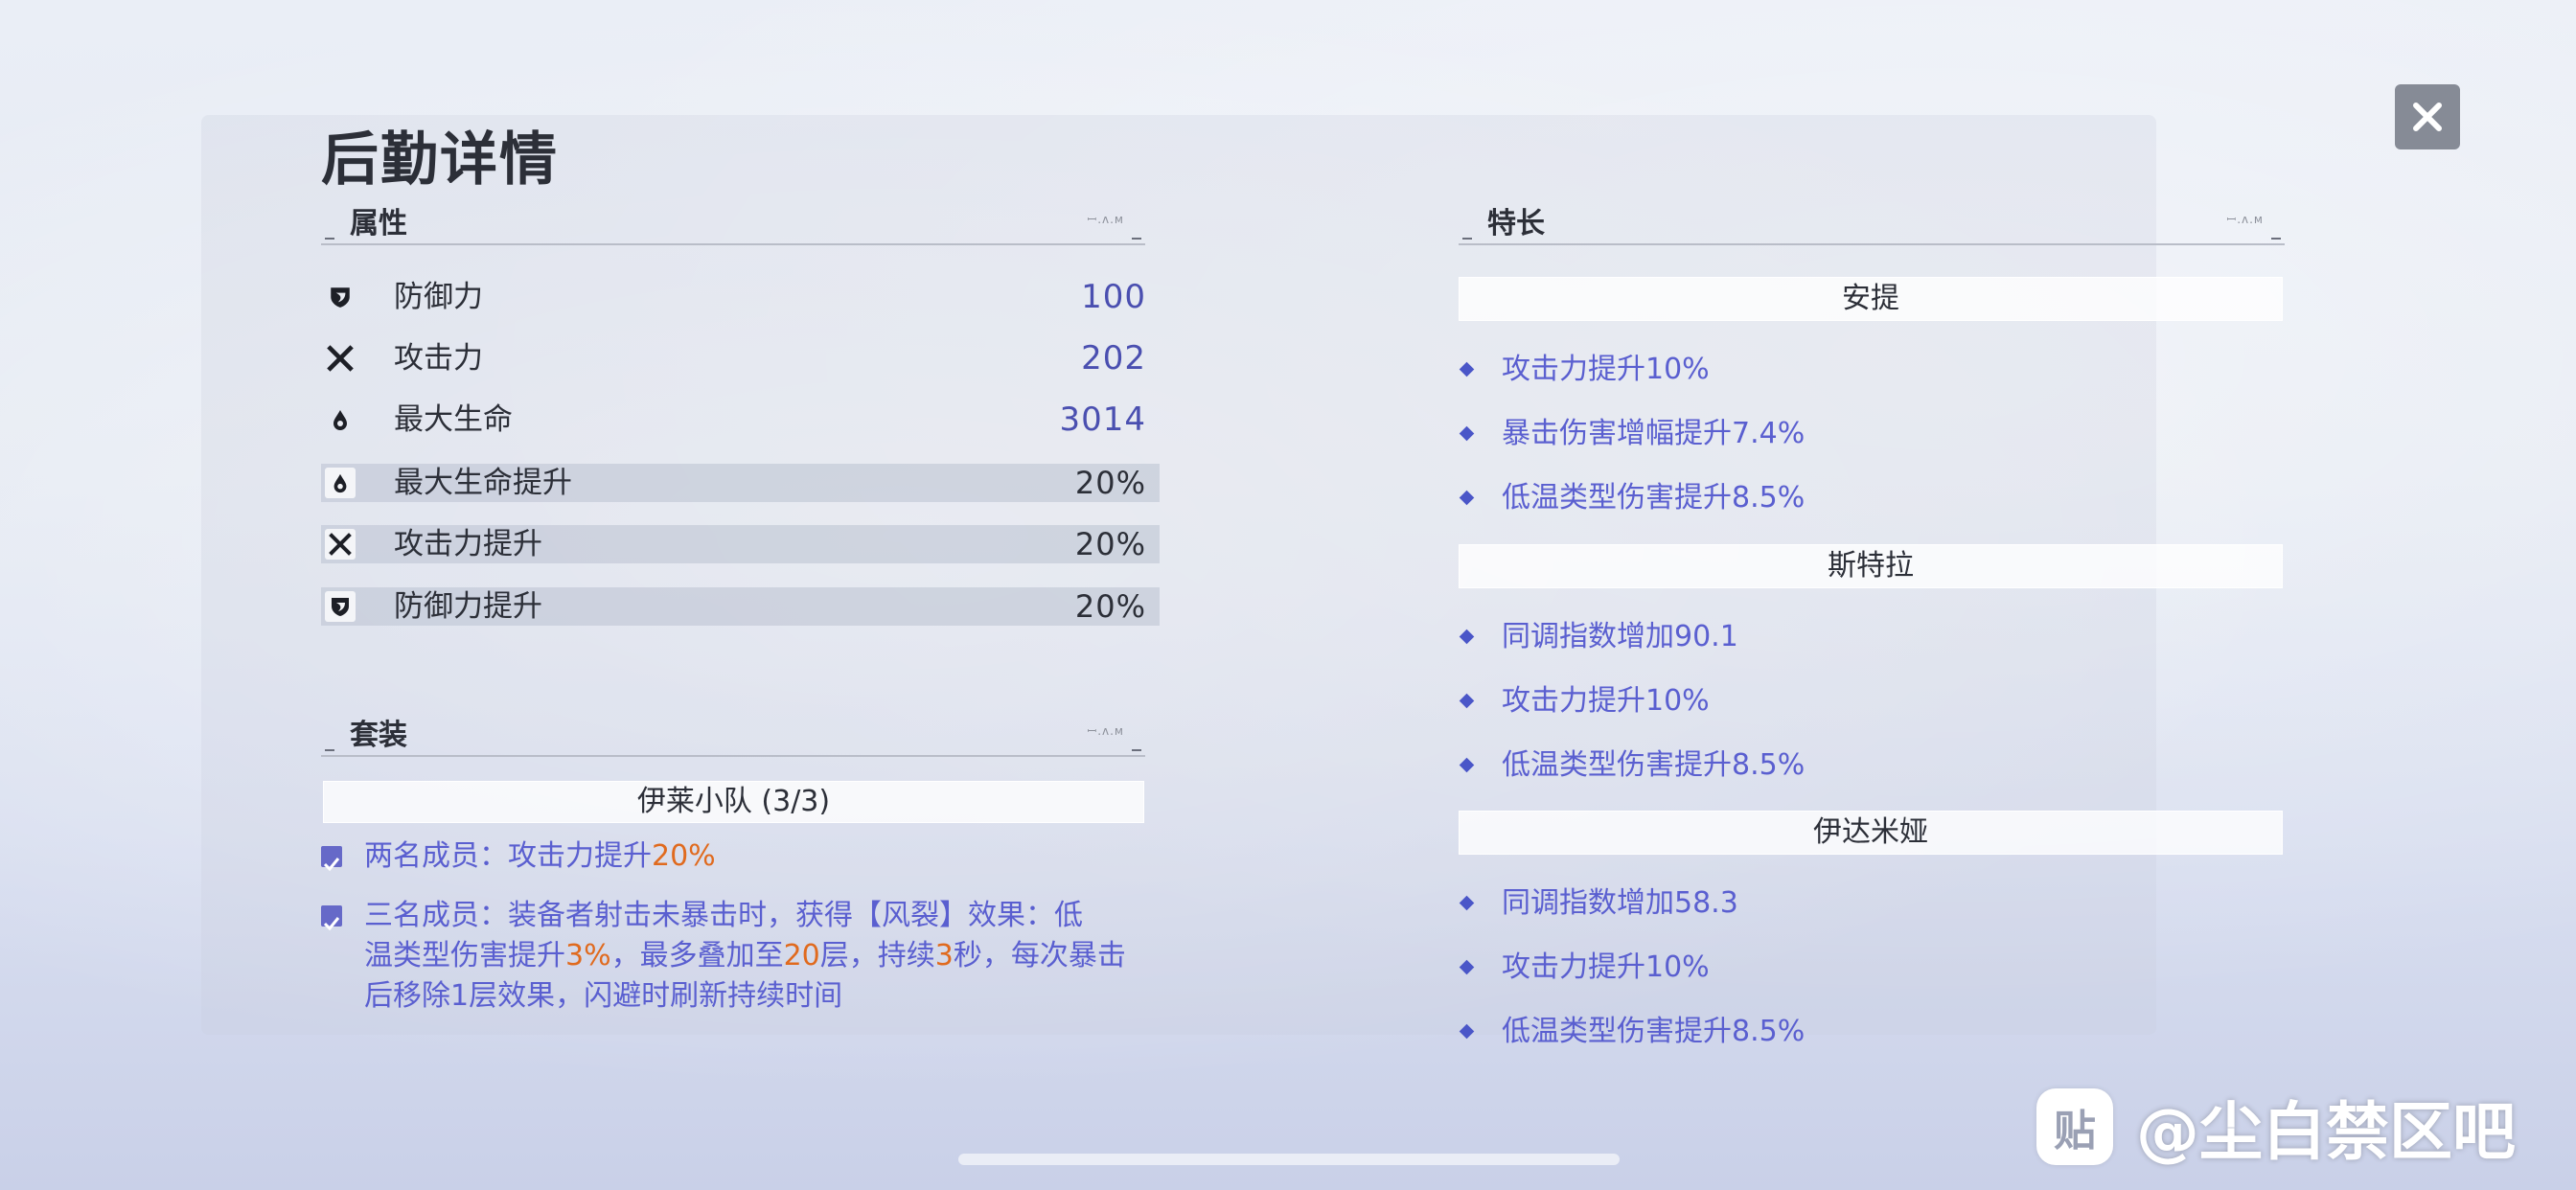 Image resolution: width=2576 pixels, height=1190 pixels. What do you see at coordinates (944, 956) in the screenshot?
I see `set-effect-highlight: 3` at bounding box center [944, 956].